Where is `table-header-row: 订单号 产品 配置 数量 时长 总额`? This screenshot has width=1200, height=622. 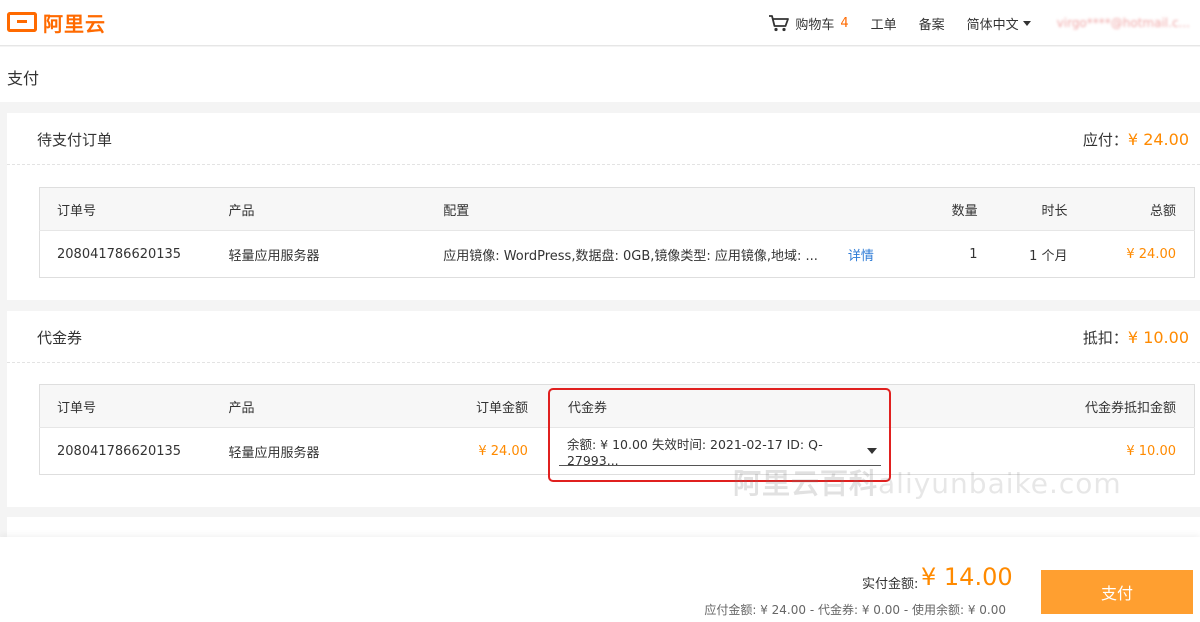 table-header-row: 订单号 产品 配置 数量 时长 总额 is located at coordinates (617, 209).